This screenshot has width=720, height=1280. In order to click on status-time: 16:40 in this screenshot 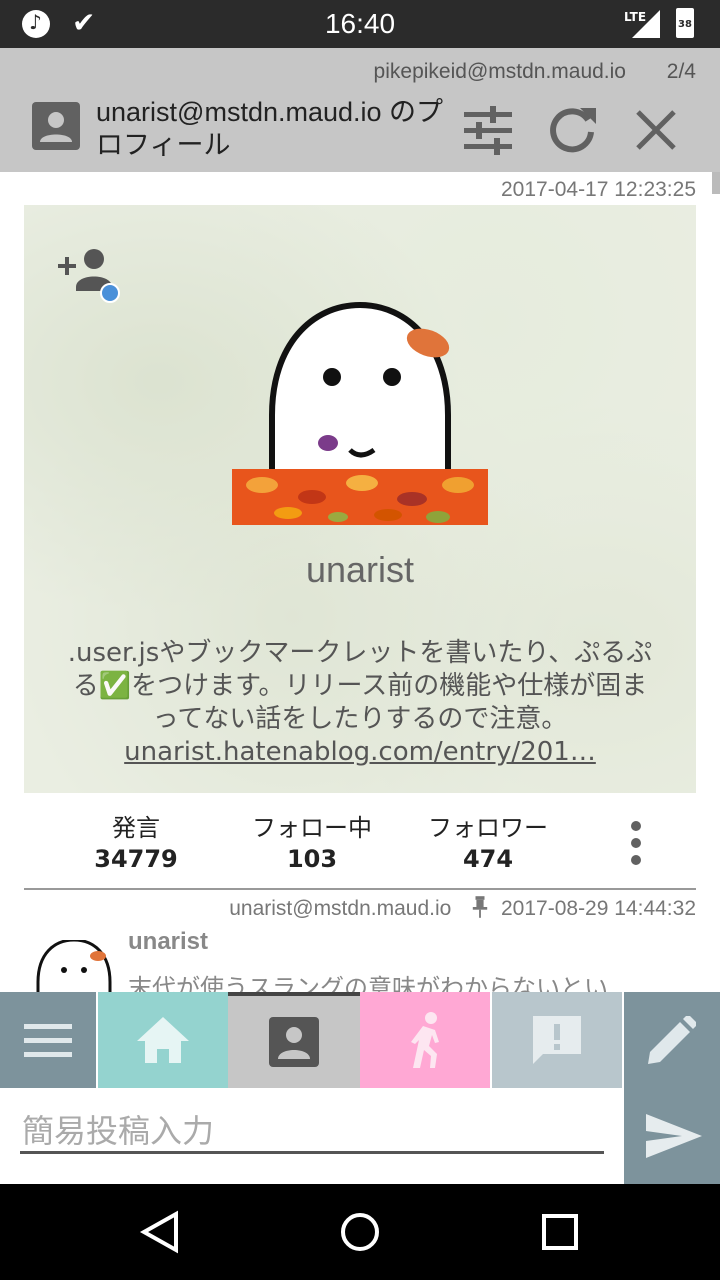, I will do `click(360, 23)`.